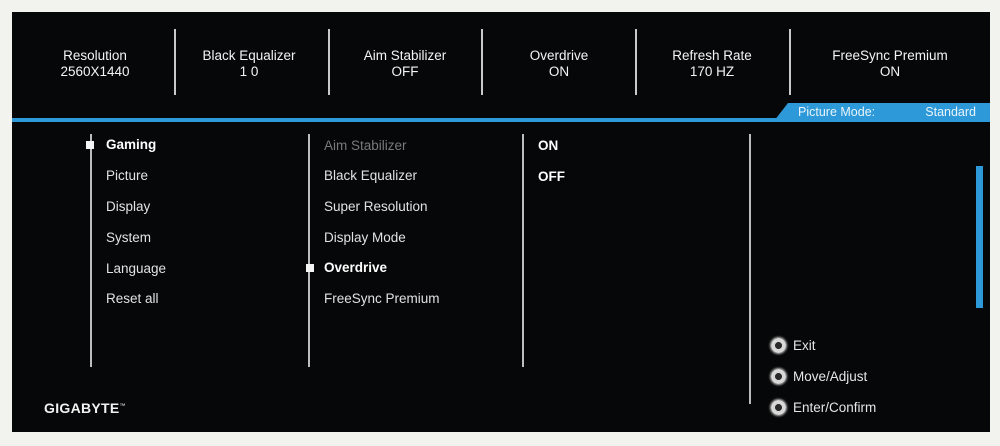 Image resolution: width=1000 pixels, height=446 pixels. I want to click on info-label: Black Equalizer, so click(249, 55).